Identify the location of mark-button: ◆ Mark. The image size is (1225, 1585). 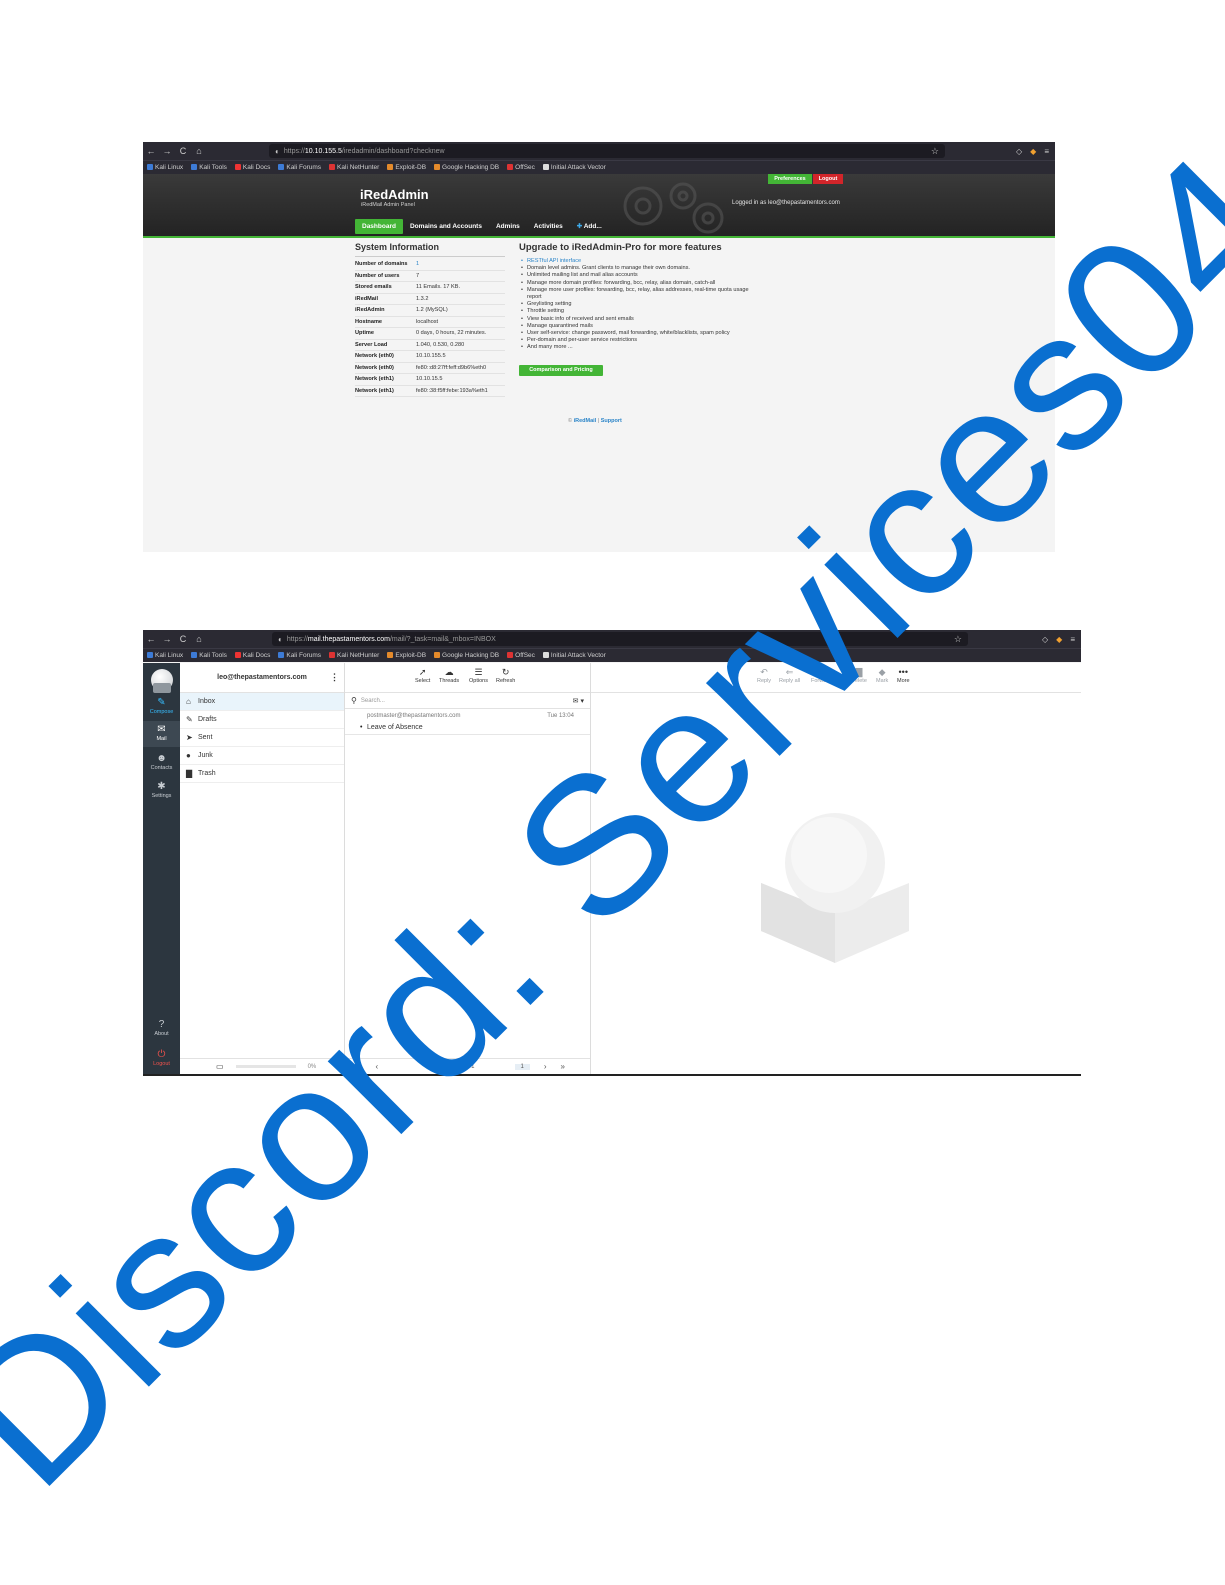
(882, 675).